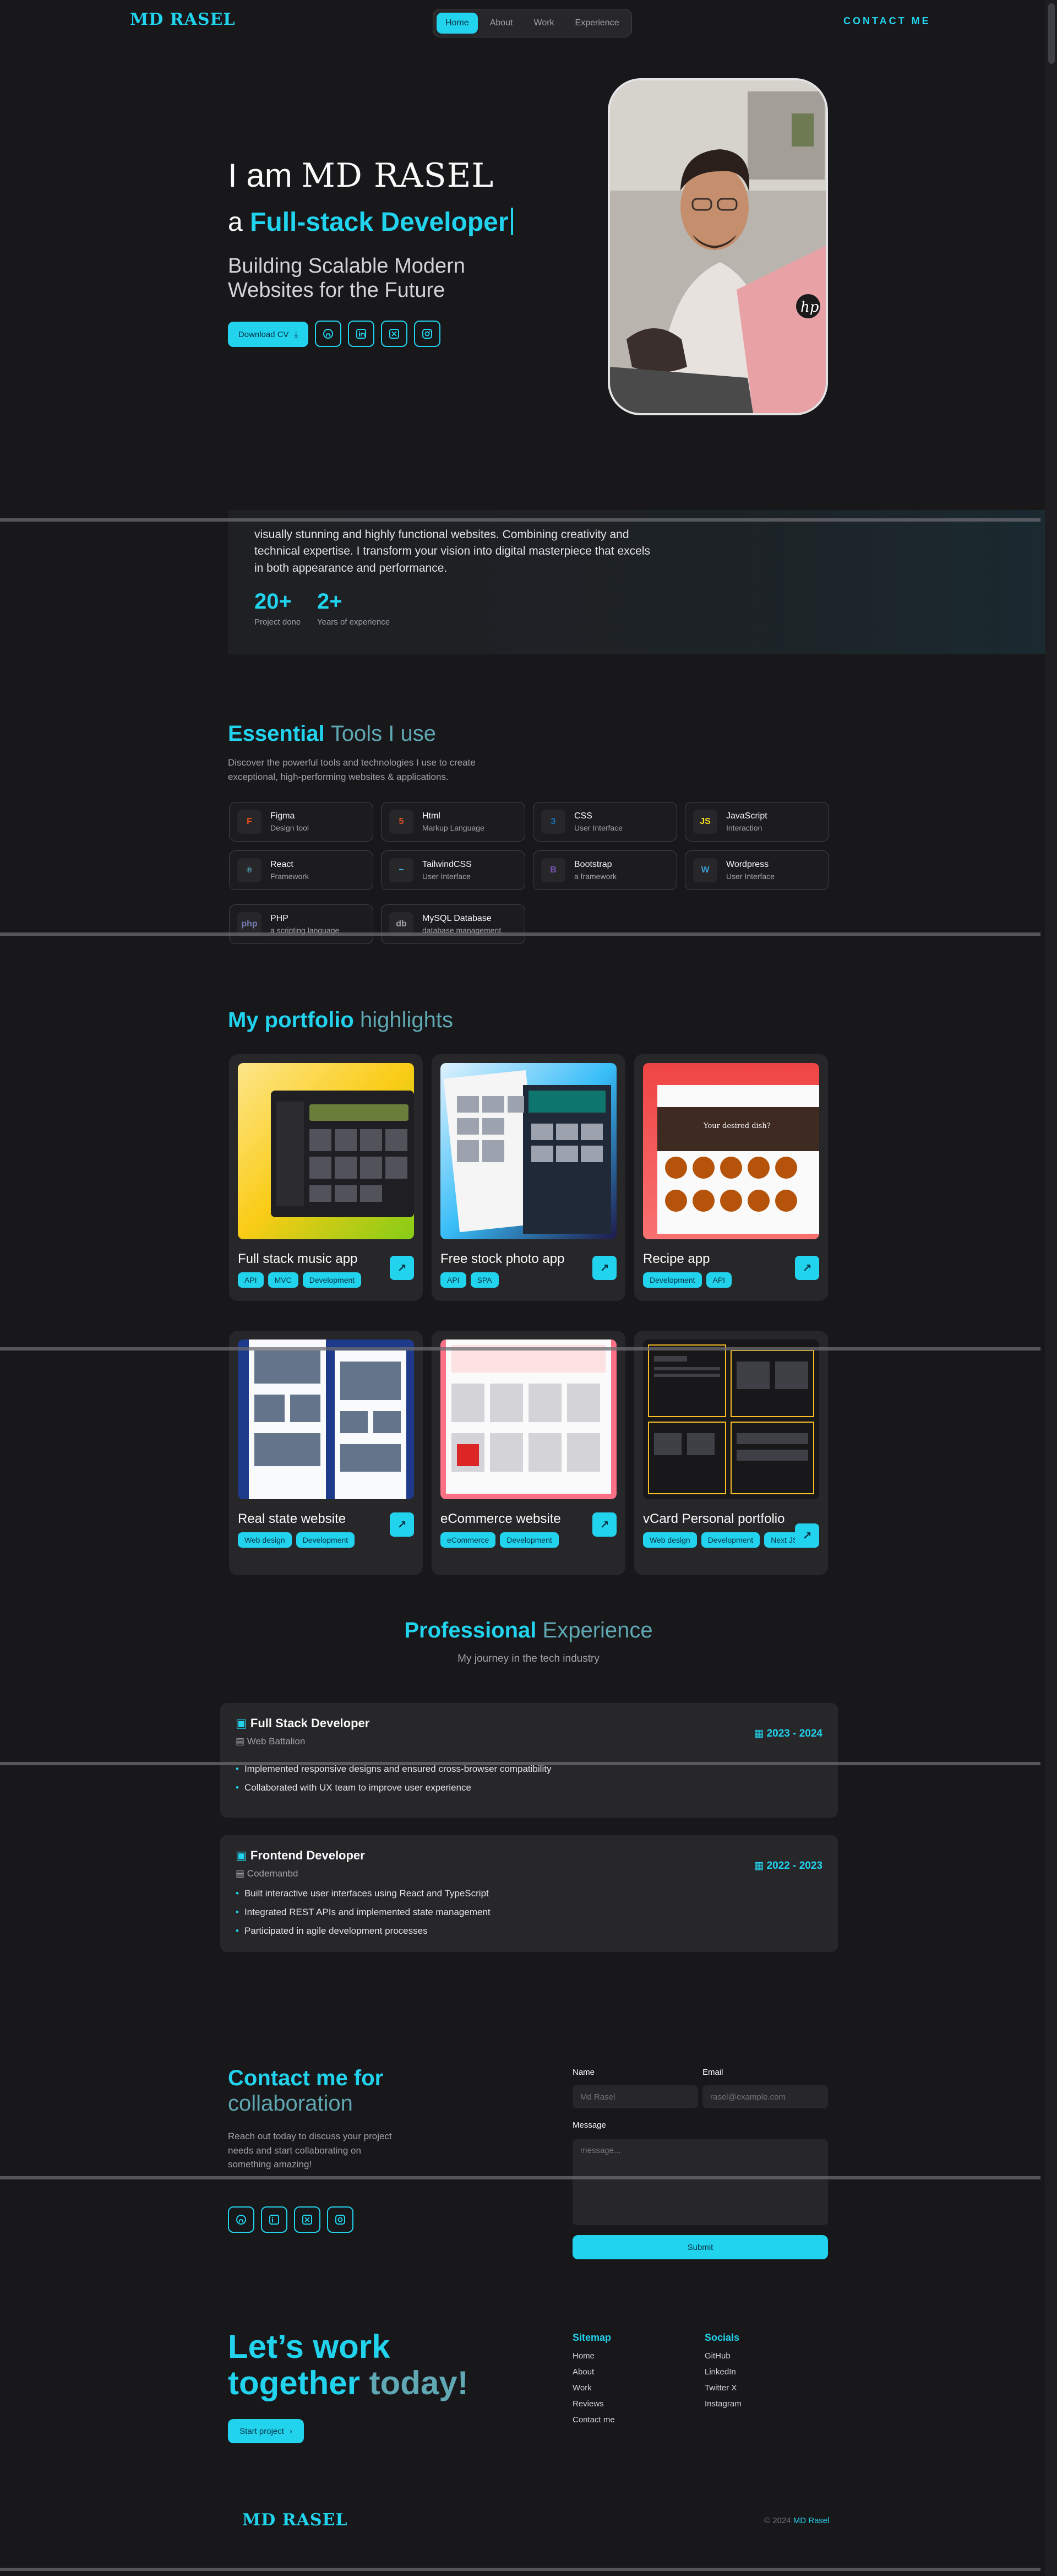 Image resolution: width=1057 pixels, height=2576 pixels. What do you see at coordinates (705, 870) in the screenshot?
I see `tool-icon: W` at bounding box center [705, 870].